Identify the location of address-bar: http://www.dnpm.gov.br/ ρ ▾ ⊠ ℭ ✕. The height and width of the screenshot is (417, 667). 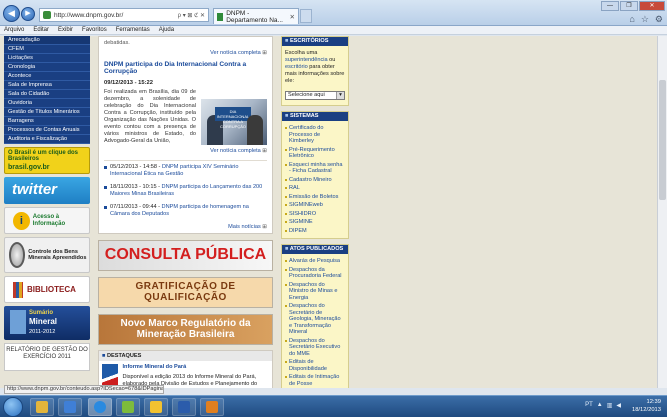
(124, 15).